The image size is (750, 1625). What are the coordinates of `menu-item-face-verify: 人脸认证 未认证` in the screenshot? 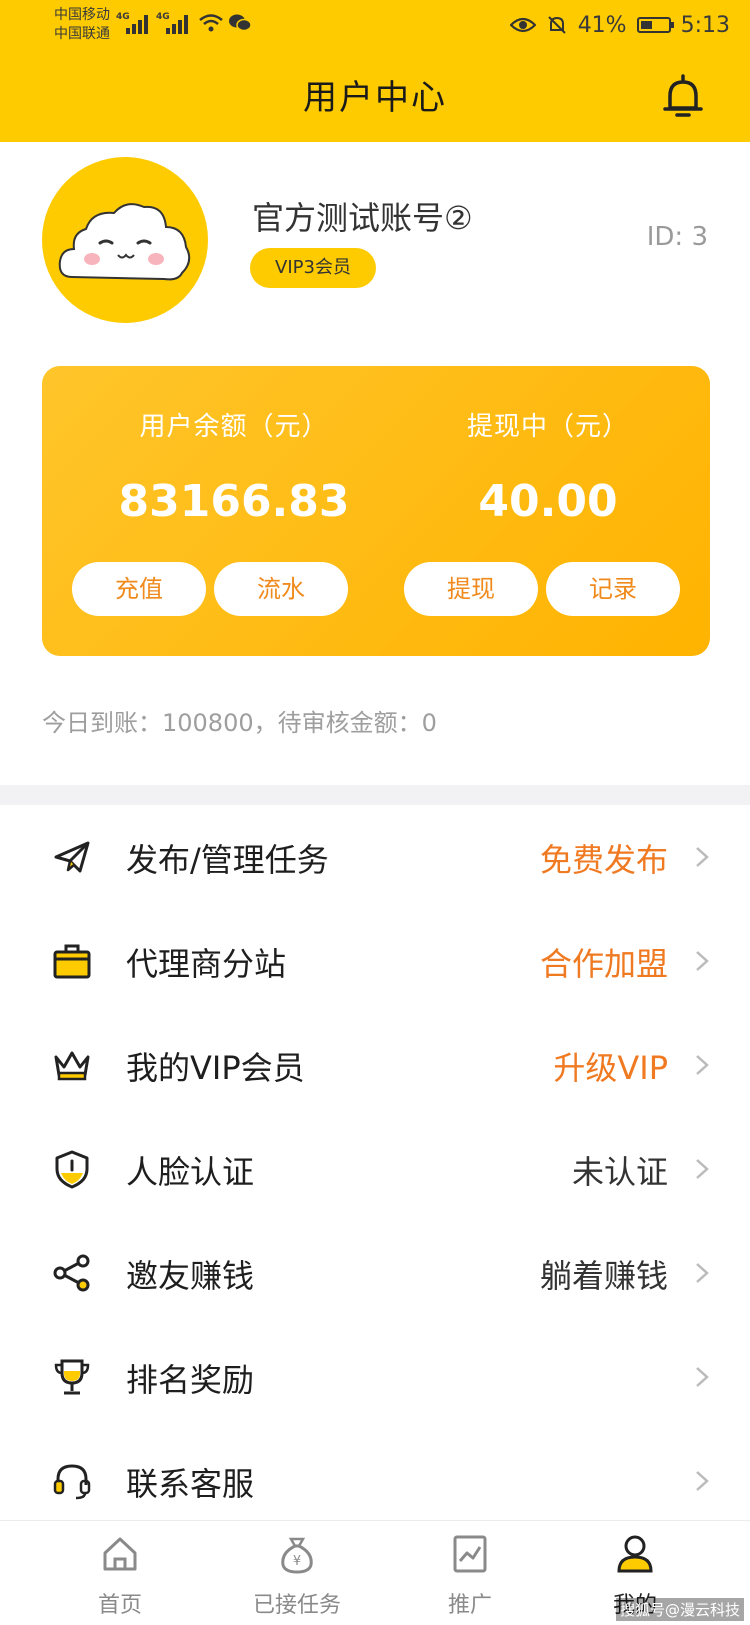 It's located at (375, 1169).